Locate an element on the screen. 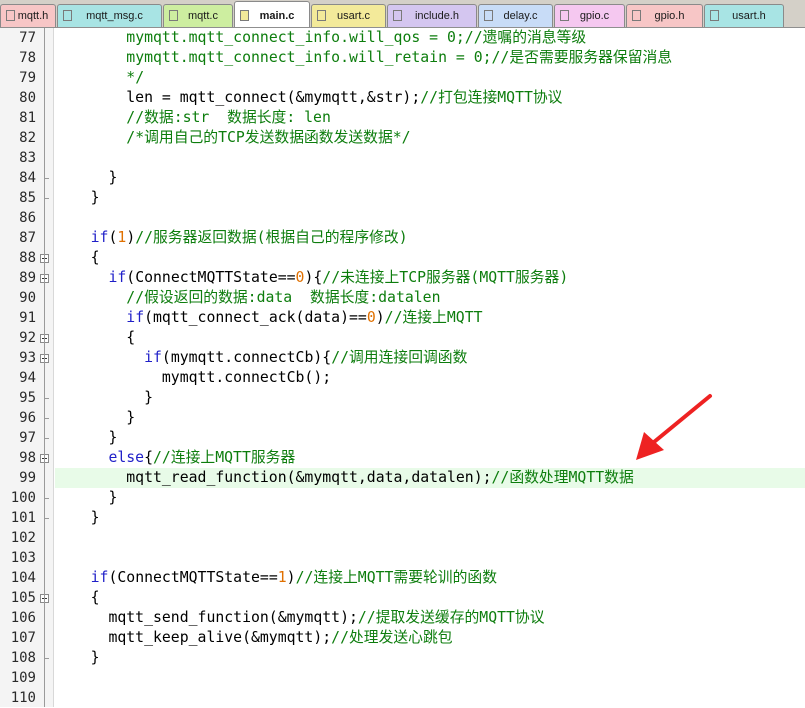 This screenshot has height=708, width=805. line-number: 82 is located at coordinates (27, 138).